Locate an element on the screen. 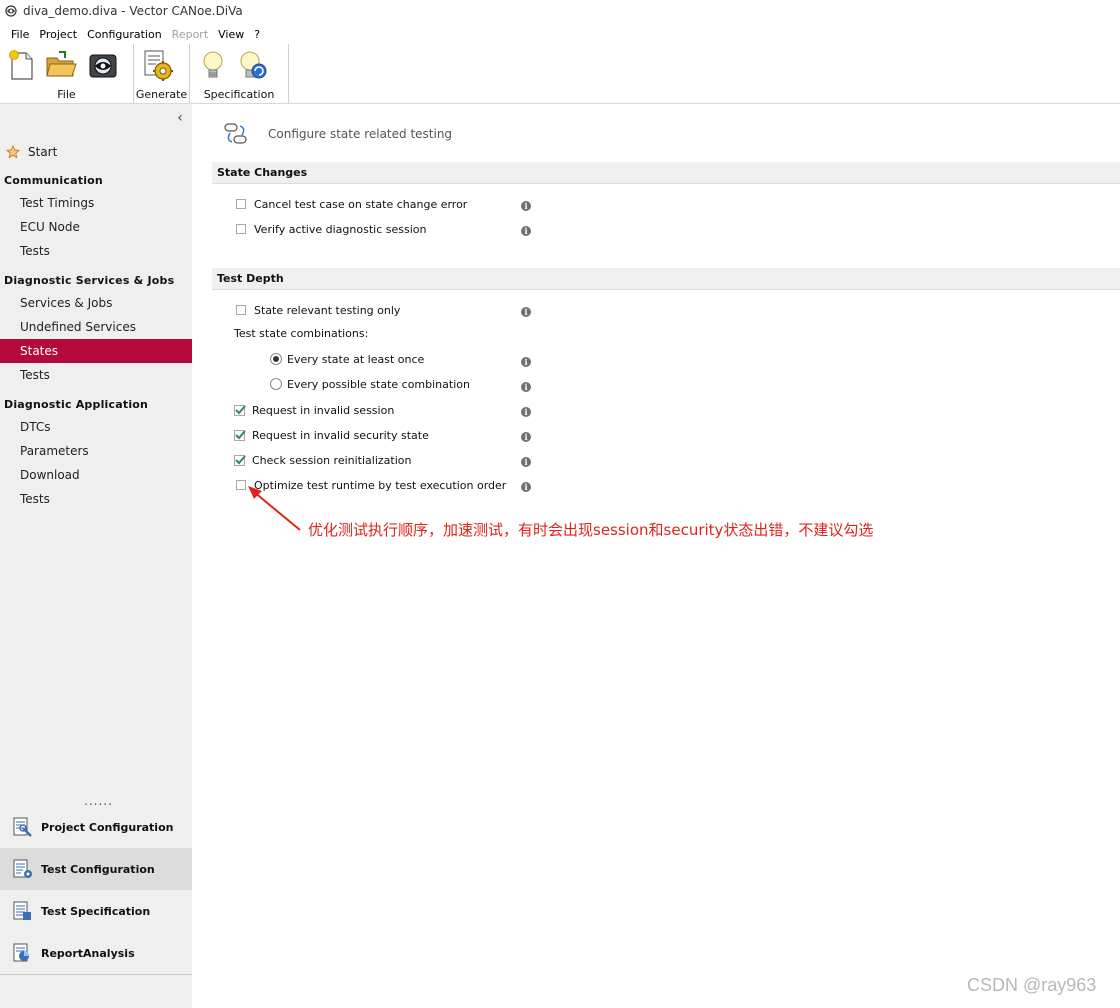 The image size is (1120, 1008). save-camera-icon is located at coordinates (103, 66).